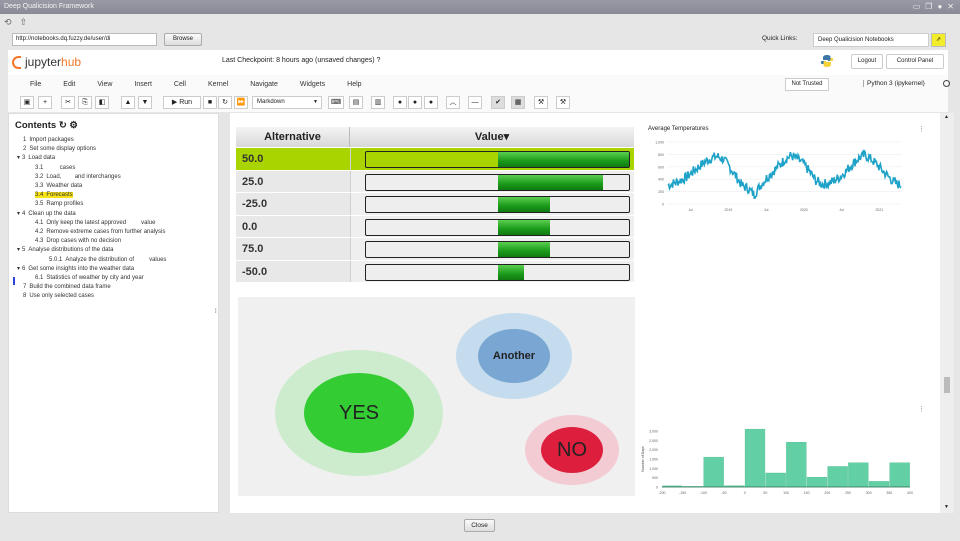 Image resolution: width=960 pixels, height=541 pixels. I want to click on toc-settings-icon: ⚙, so click(73, 125).